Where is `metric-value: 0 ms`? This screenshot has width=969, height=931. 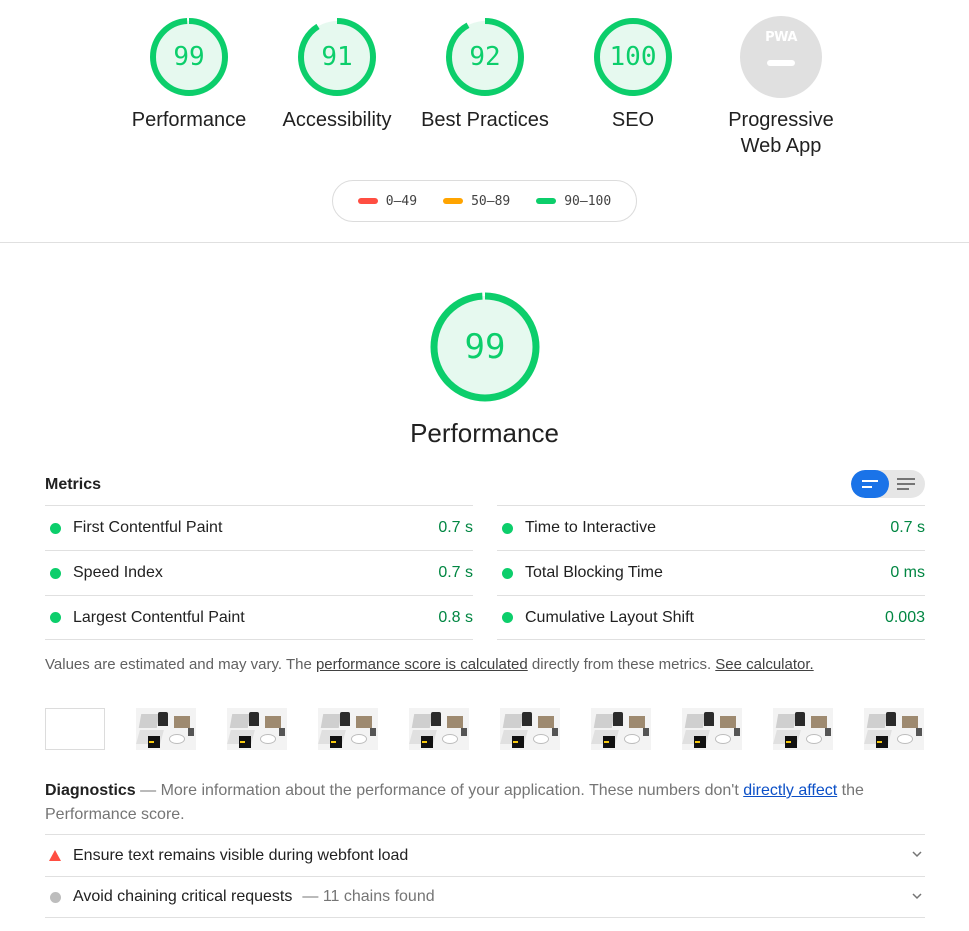
metric-value: 0 ms is located at coordinates (907, 572).